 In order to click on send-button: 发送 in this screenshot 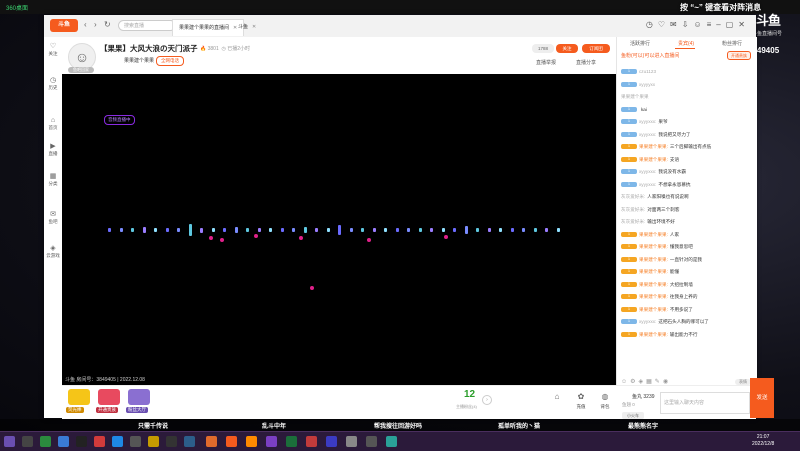, I will do `click(762, 398)`.